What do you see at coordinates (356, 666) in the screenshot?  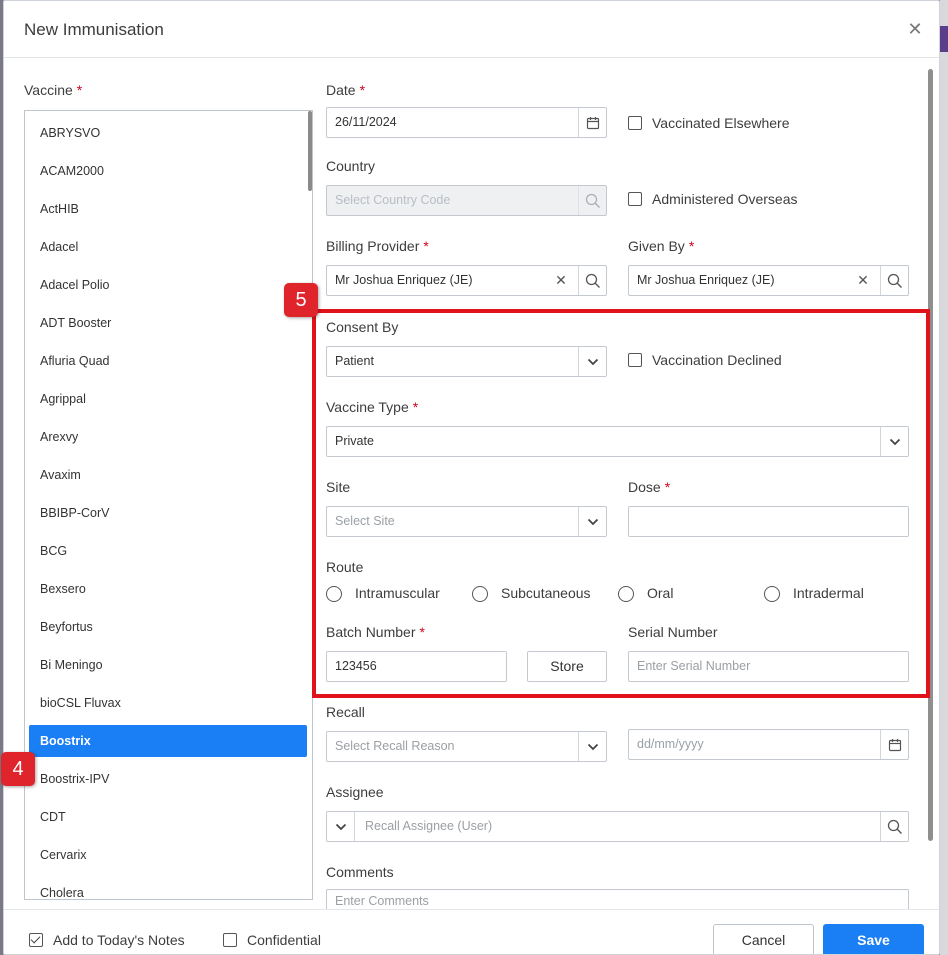 I see `batch-number-value: 123456` at bounding box center [356, 666].